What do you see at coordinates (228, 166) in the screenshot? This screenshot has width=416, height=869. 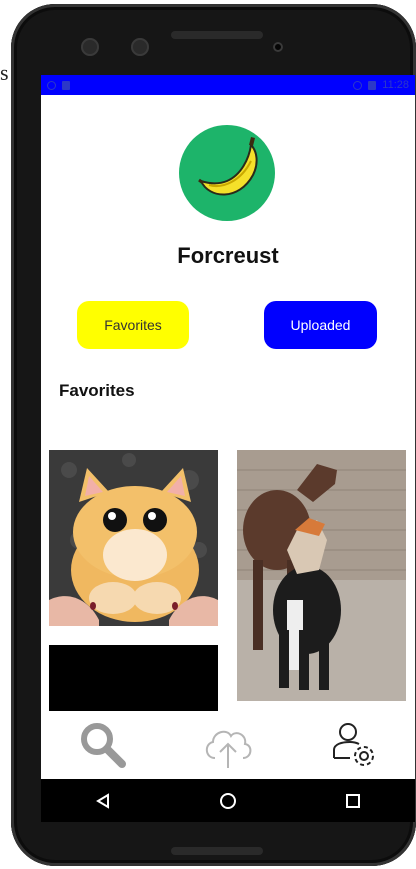 I see `banana-icon` at bounding box center [228, 166].